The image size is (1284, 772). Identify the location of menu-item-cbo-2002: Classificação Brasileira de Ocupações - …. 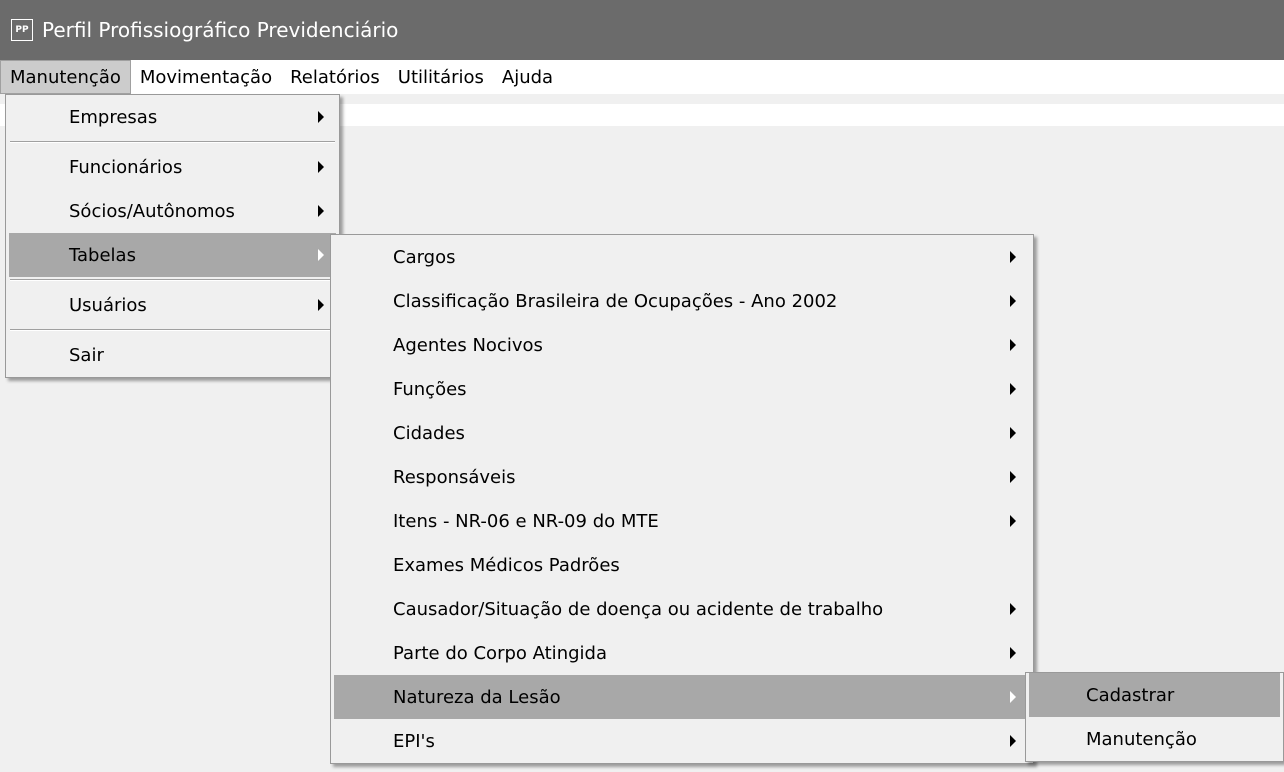
(682, 301).